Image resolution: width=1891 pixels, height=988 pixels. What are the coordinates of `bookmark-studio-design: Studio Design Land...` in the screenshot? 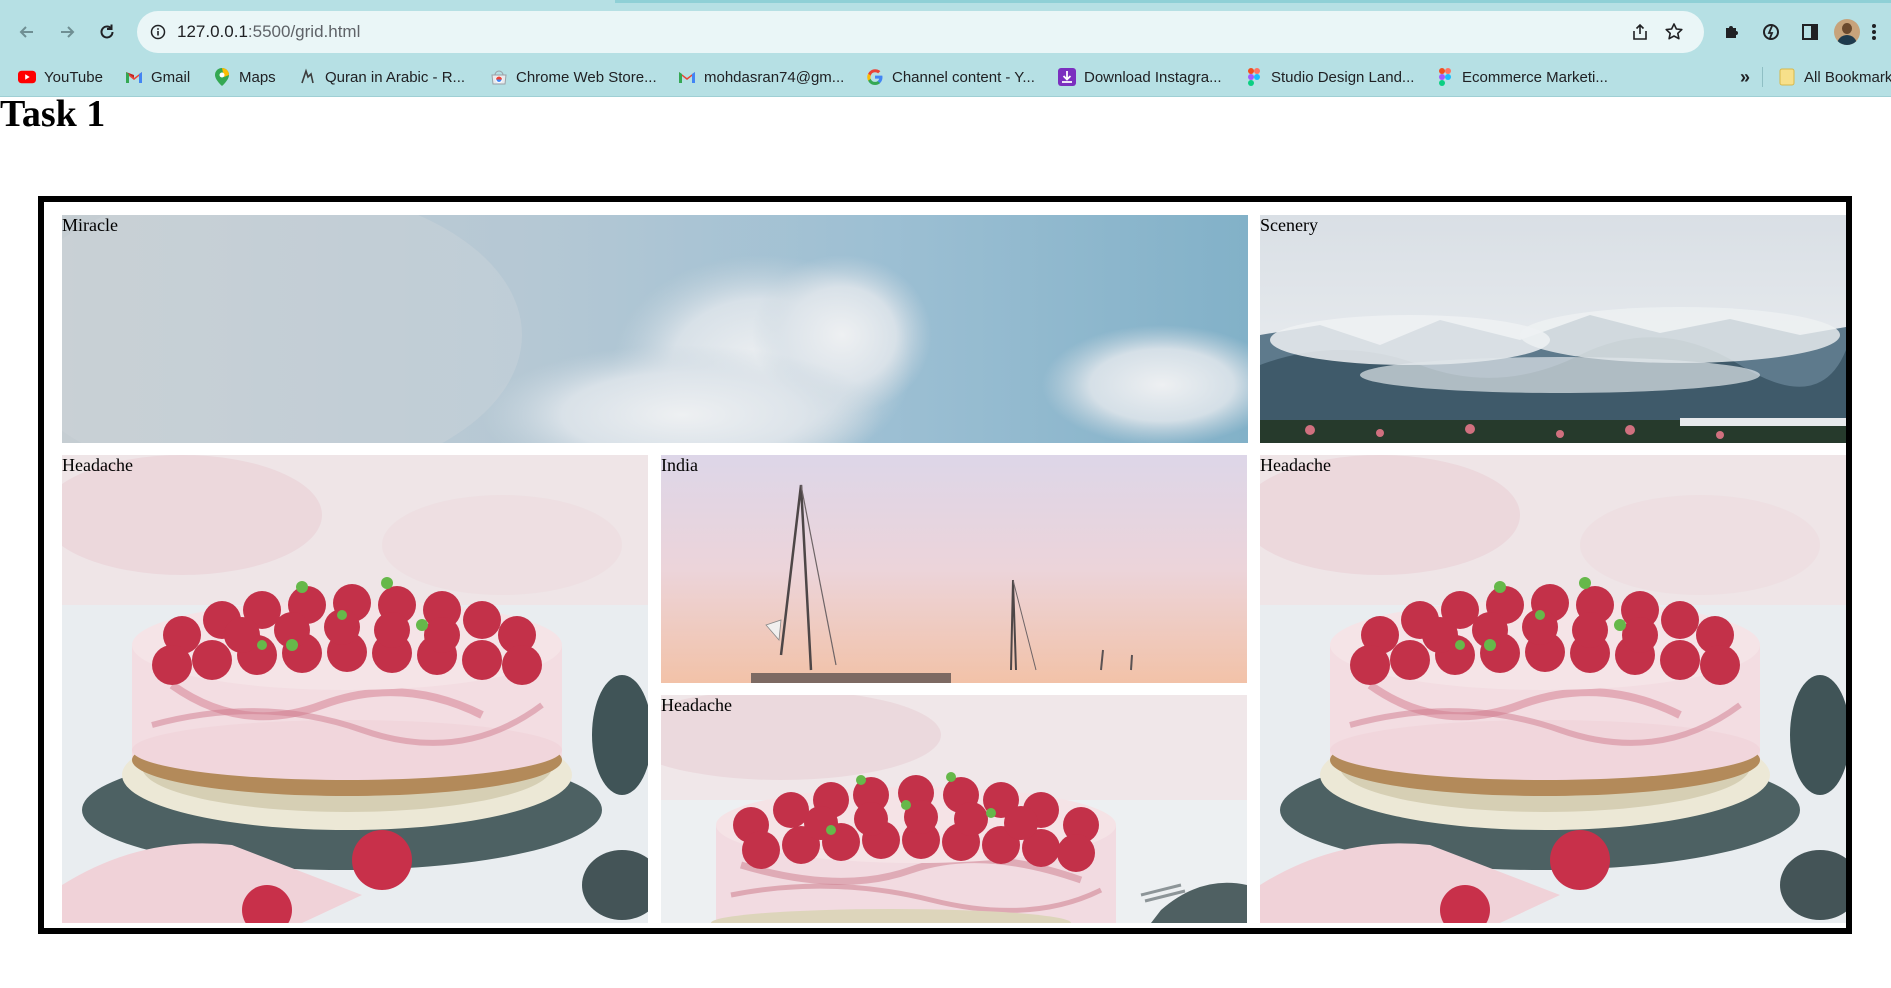 It's located at (1329, 77).